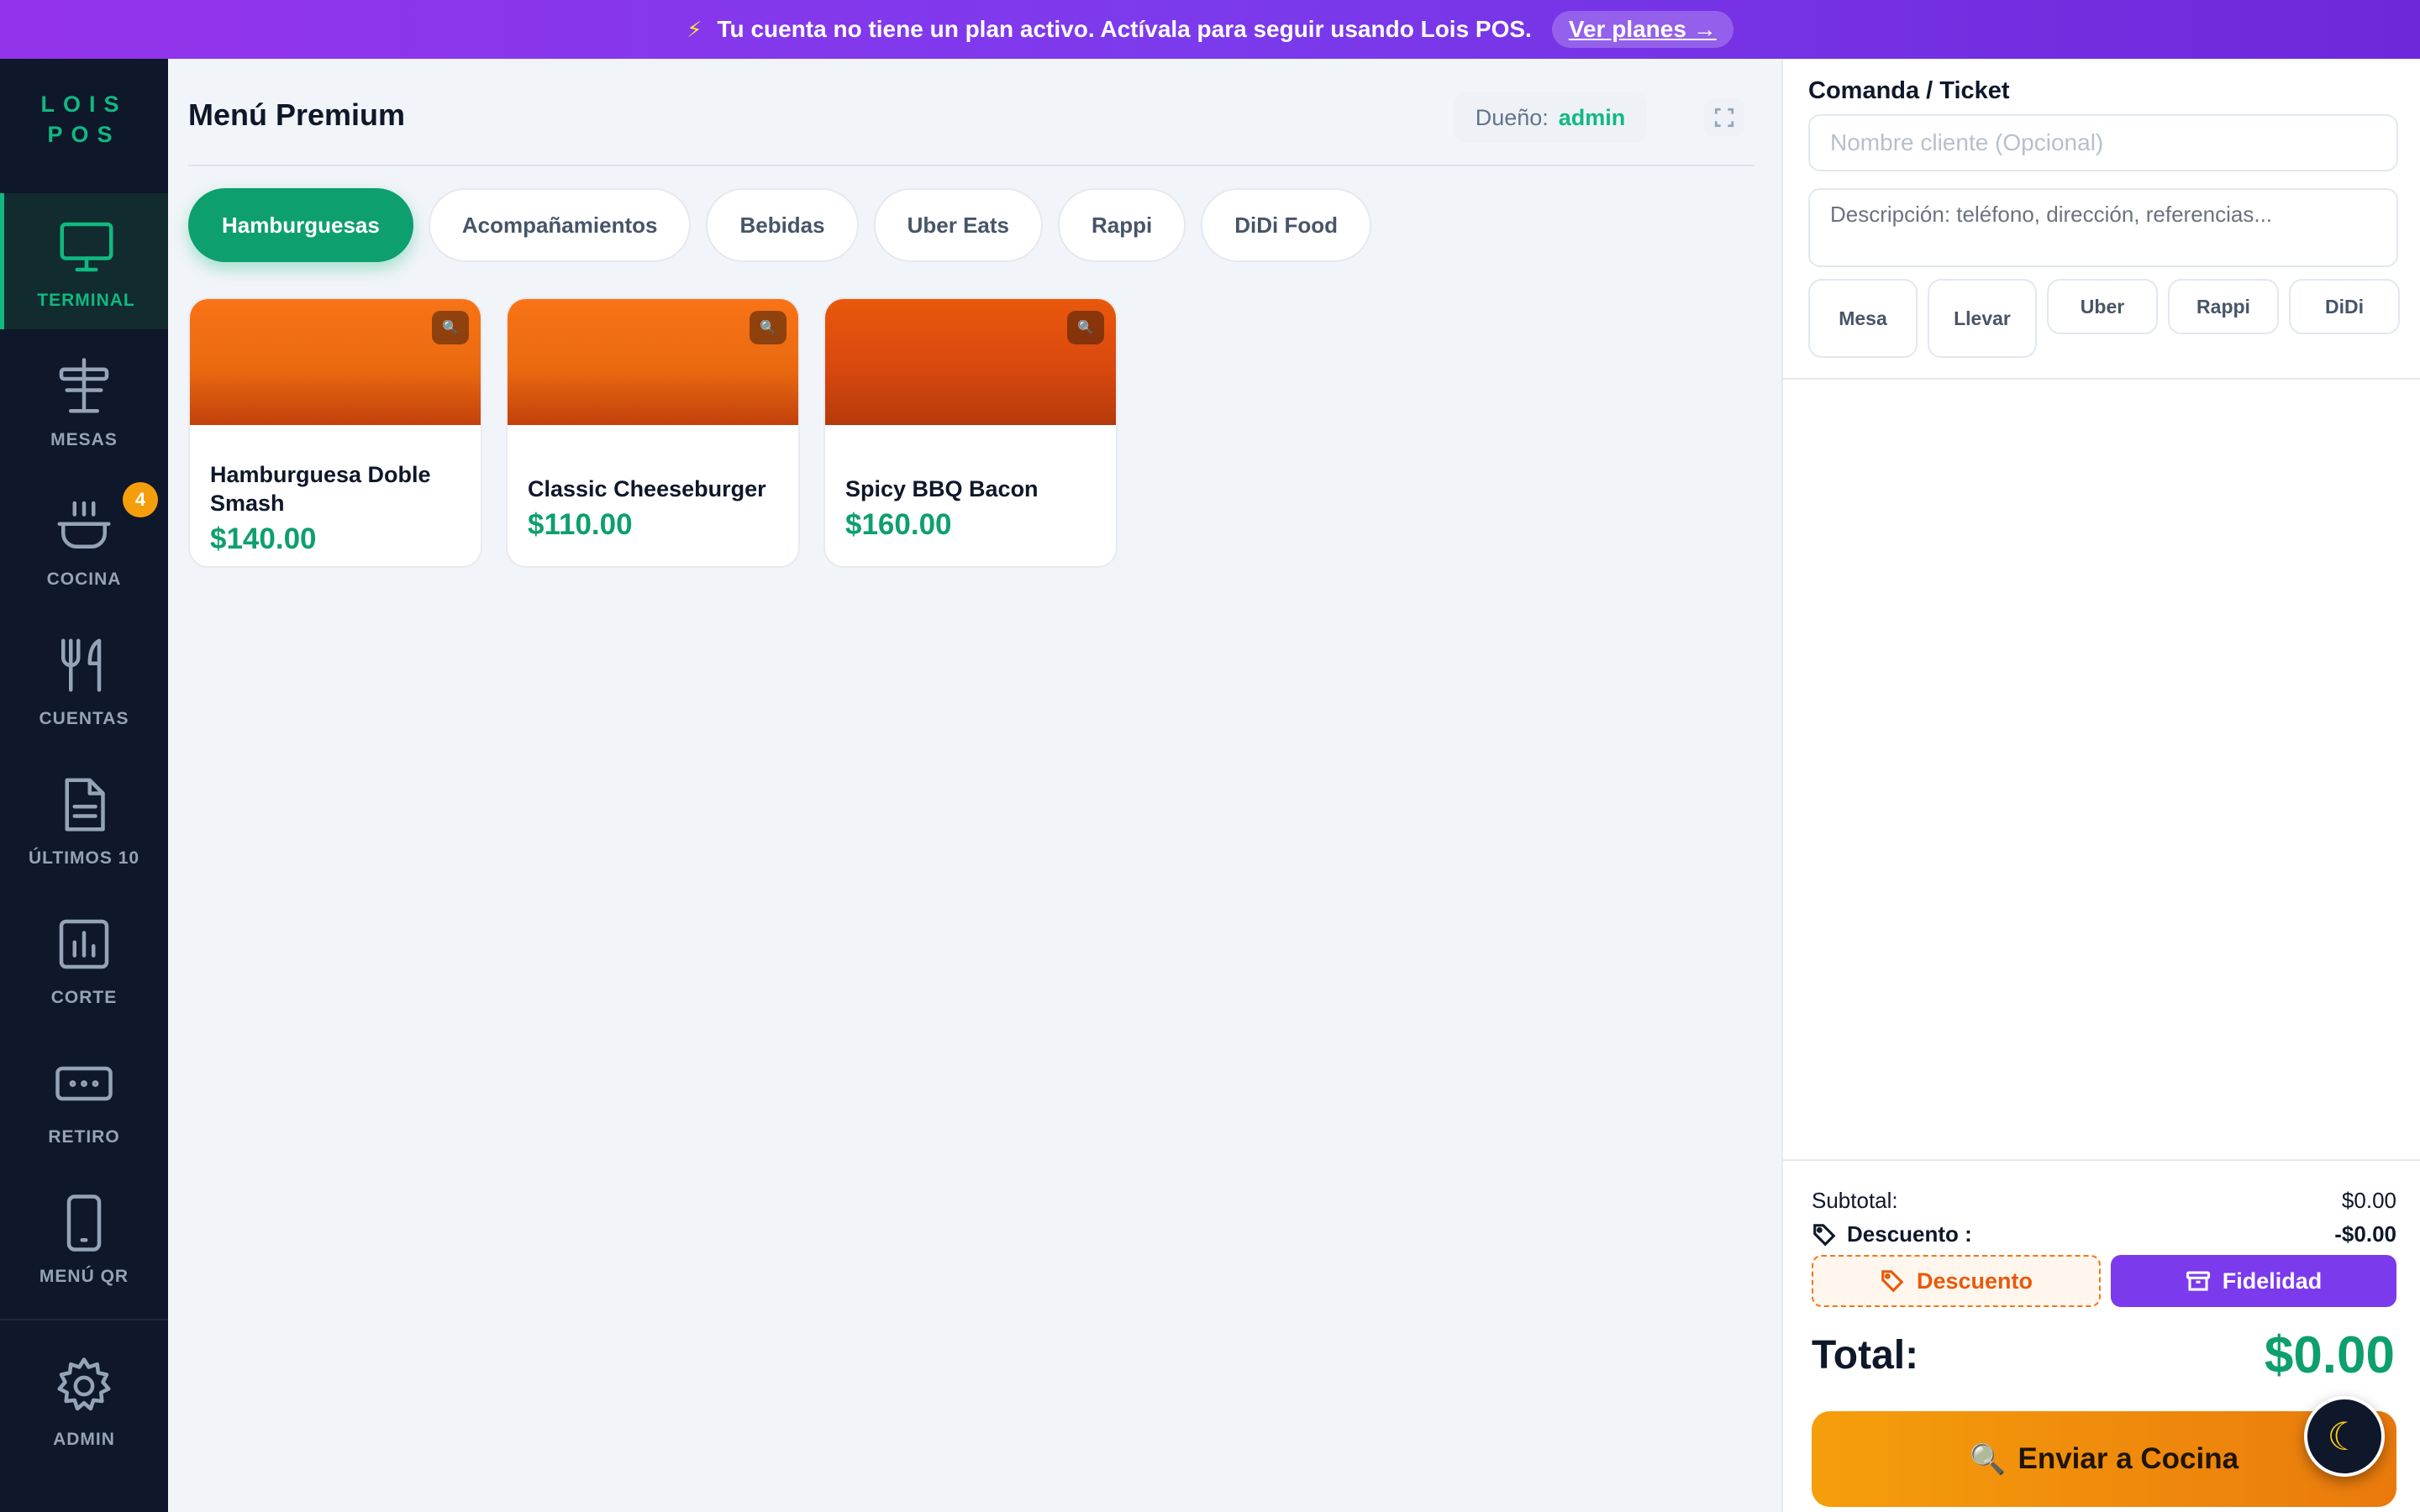 The image size is (2420, 1512). I want to click on expand-icon, so click(1724, 118).